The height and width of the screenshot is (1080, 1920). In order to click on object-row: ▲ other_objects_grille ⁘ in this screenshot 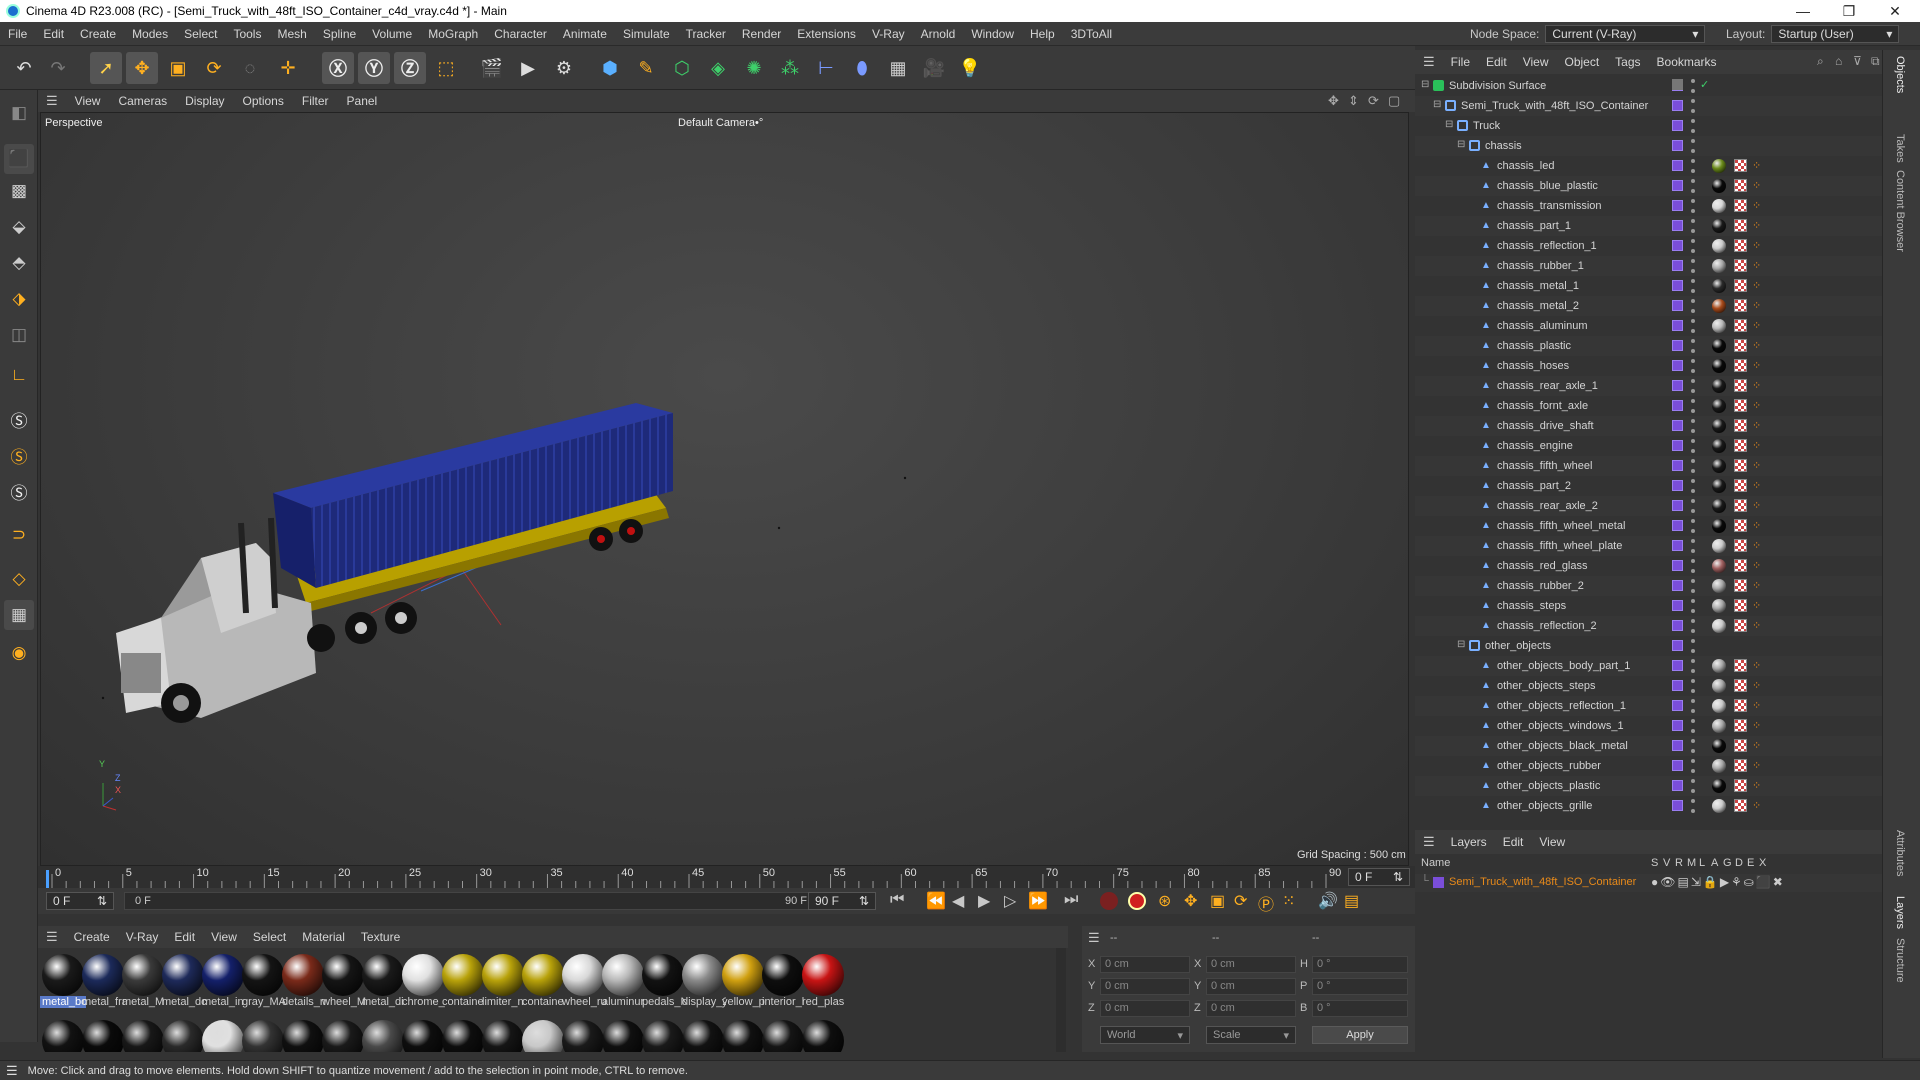, I will do `click(1648, 806)`.